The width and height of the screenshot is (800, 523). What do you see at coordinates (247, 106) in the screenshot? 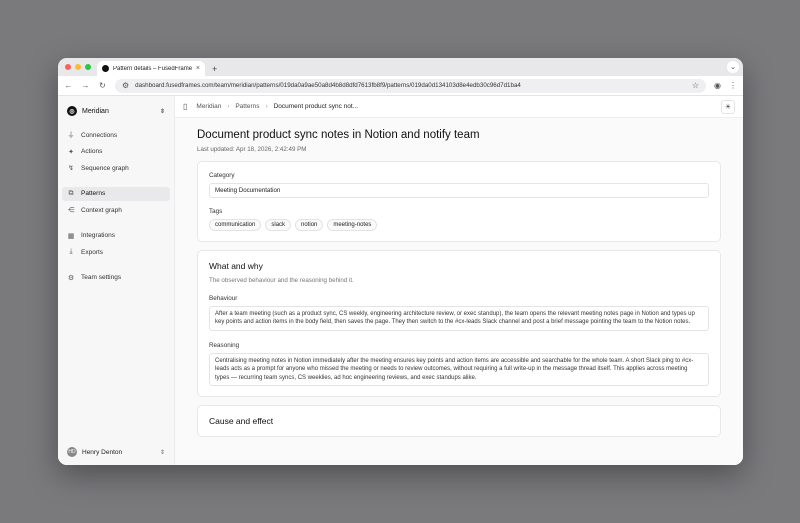
I see `breadcrumb-item-patterns: Patterns` at bounding box center [247, 106].